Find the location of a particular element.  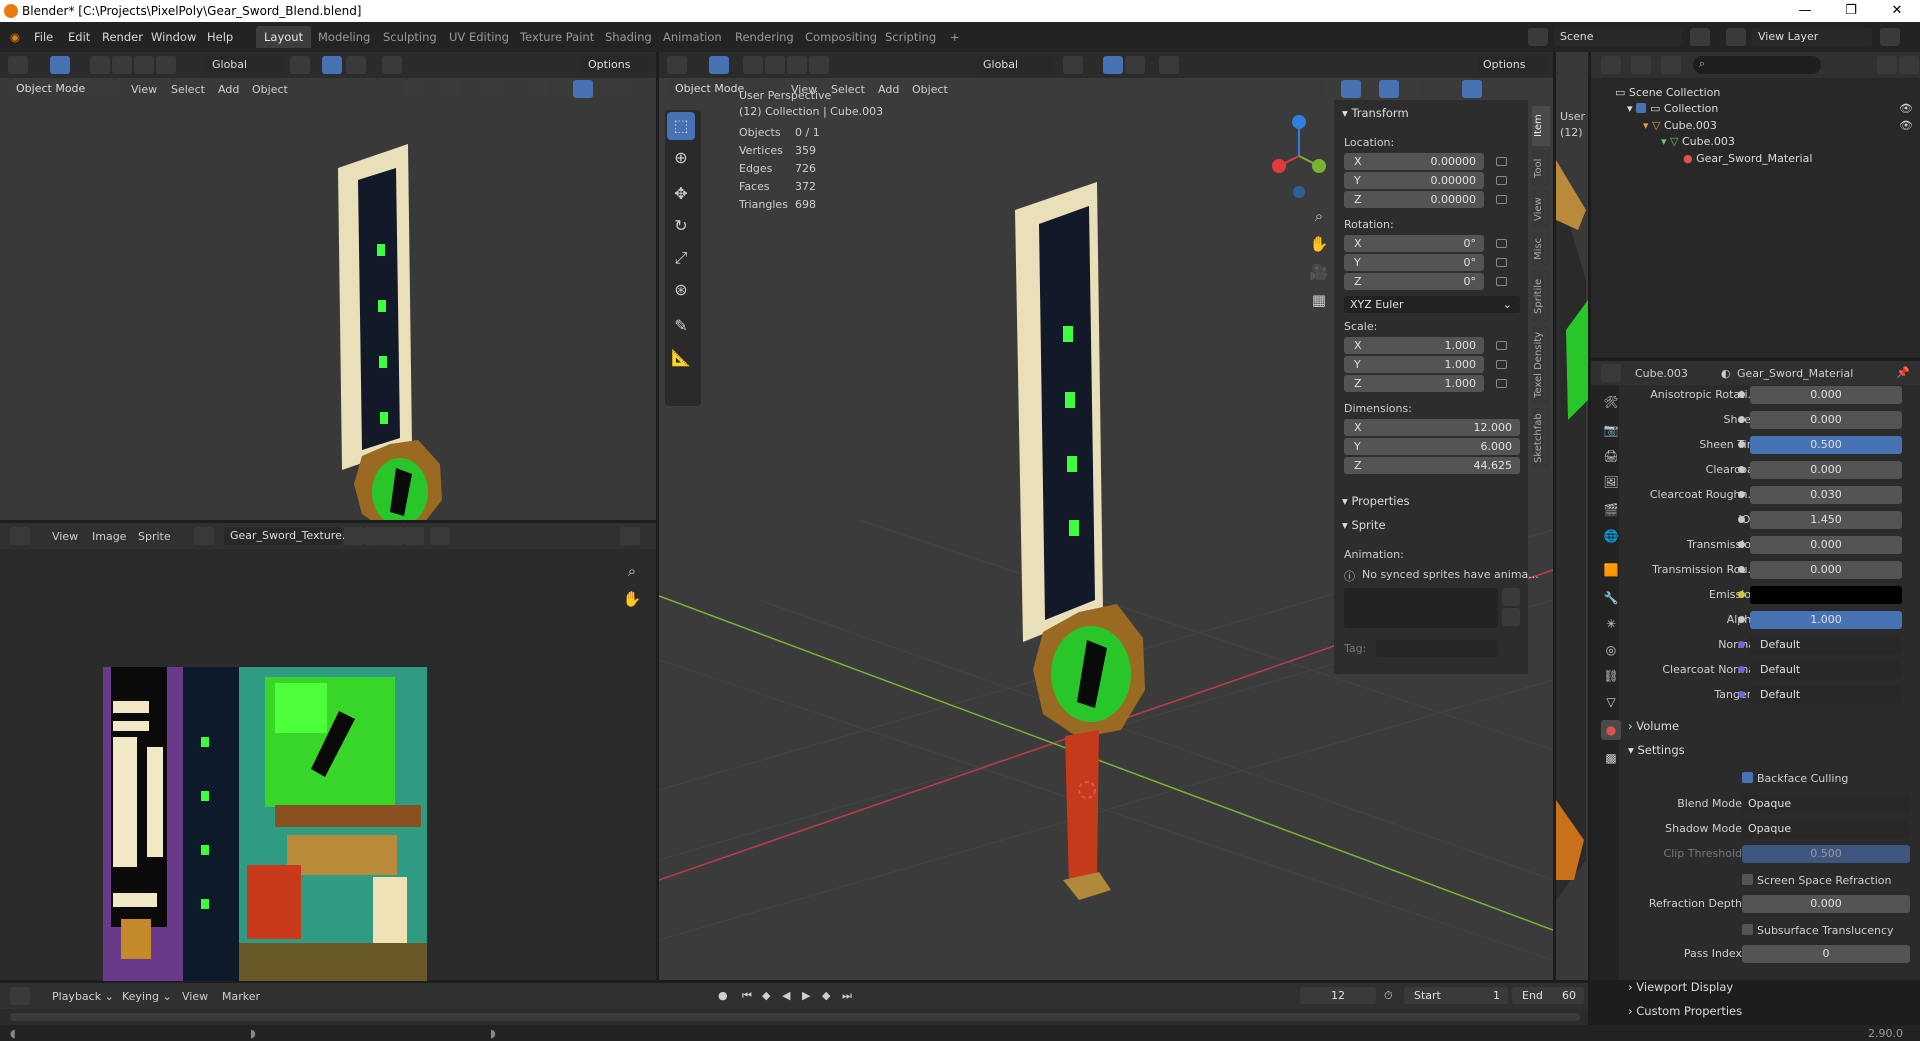

scale-z-field: Z 1.000 is located at coordinates (1414, 383).